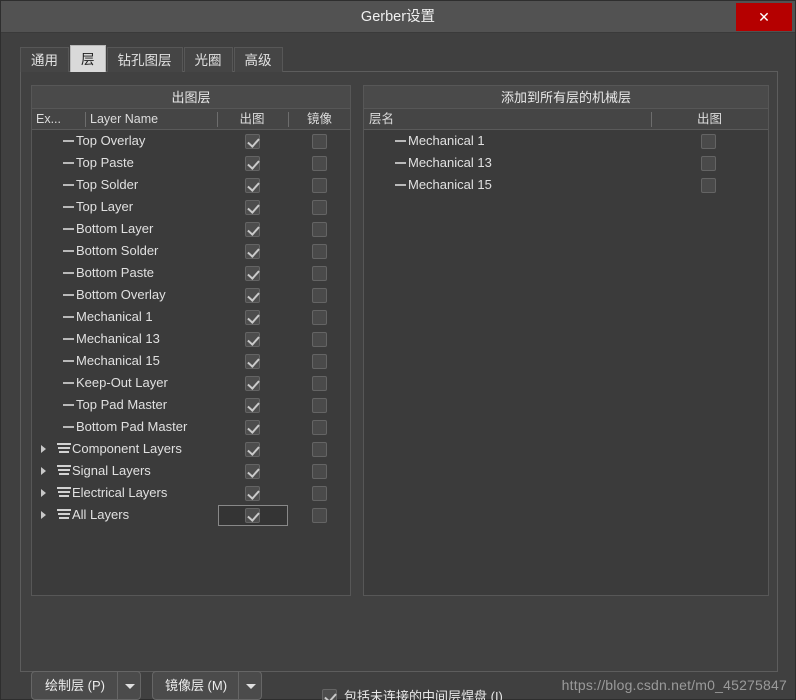 This screenshot has width=796, height=700. I want to click on table-row: Top Overlay, so click(191, 141).